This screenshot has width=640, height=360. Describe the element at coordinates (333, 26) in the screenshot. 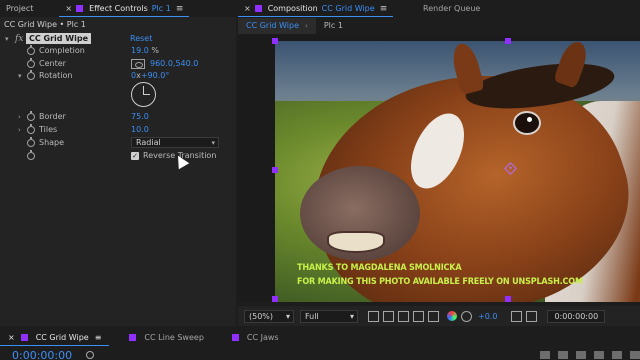

I see `subtab-plc1: Plc 1` at that location.